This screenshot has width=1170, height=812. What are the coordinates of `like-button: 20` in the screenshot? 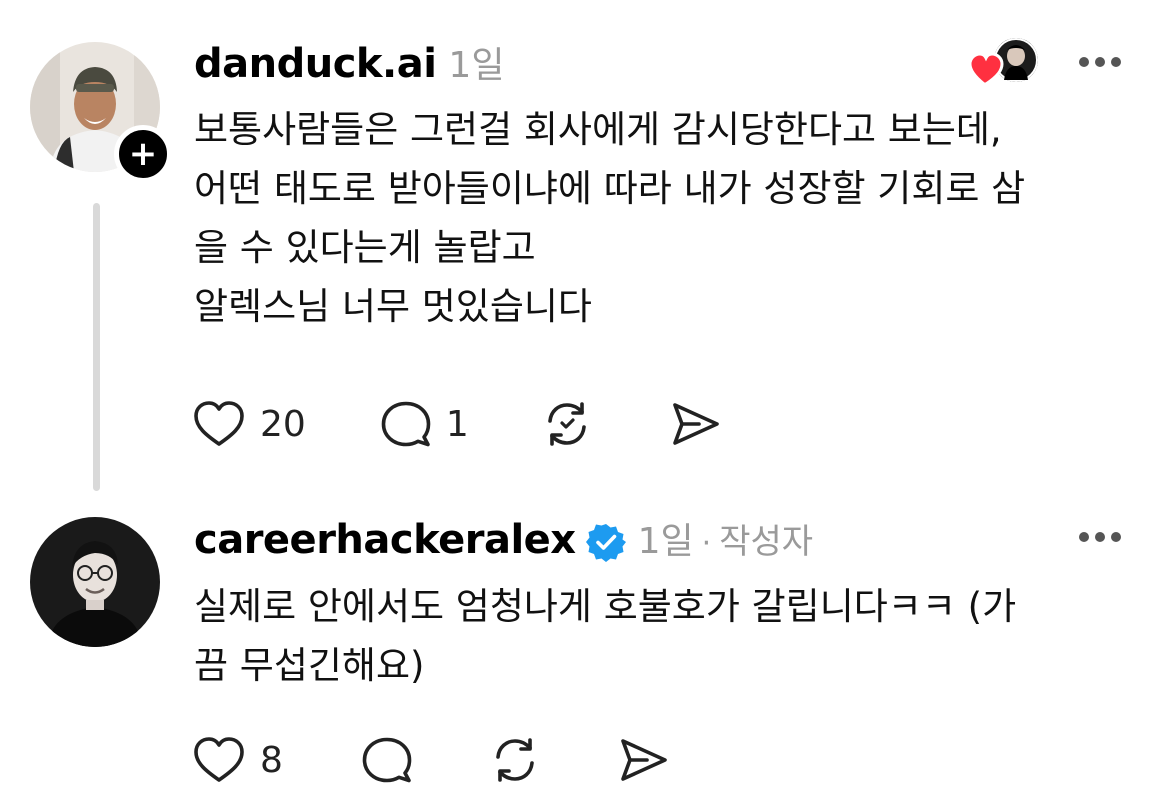 It's located at (249, 424).